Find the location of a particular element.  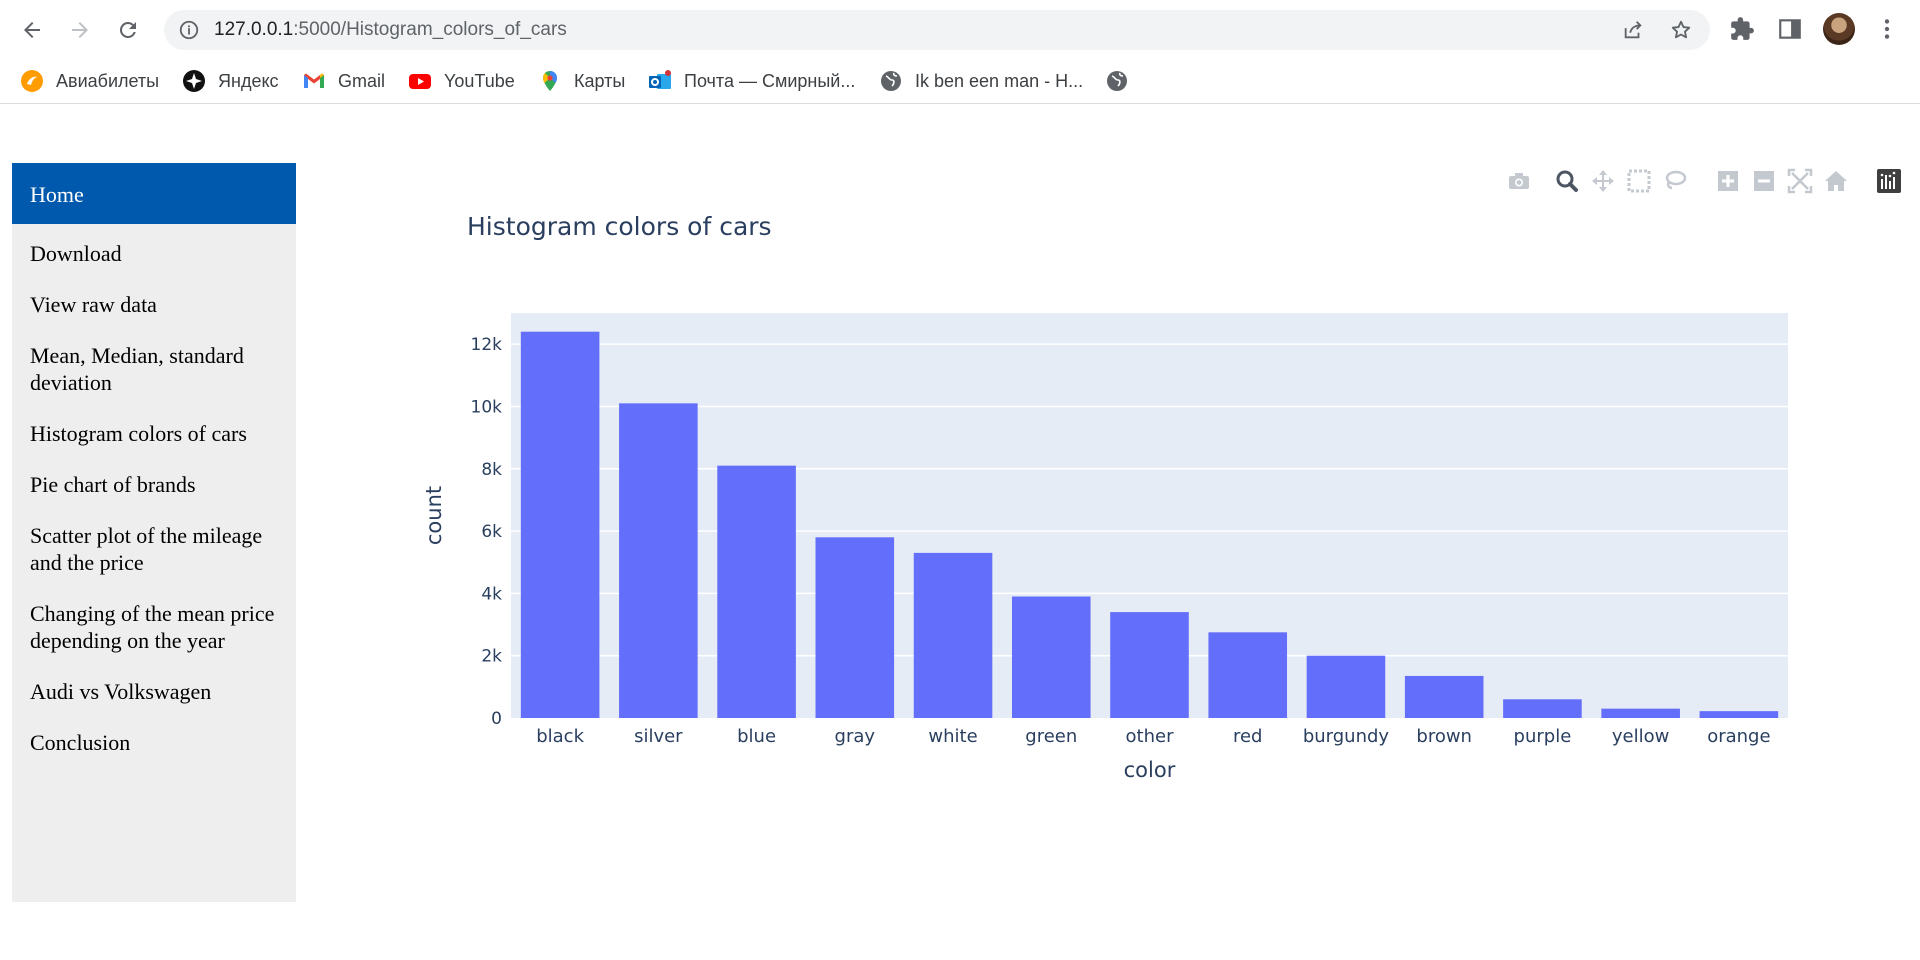

x-tick-label: red is located at coordinates (1248, 736).